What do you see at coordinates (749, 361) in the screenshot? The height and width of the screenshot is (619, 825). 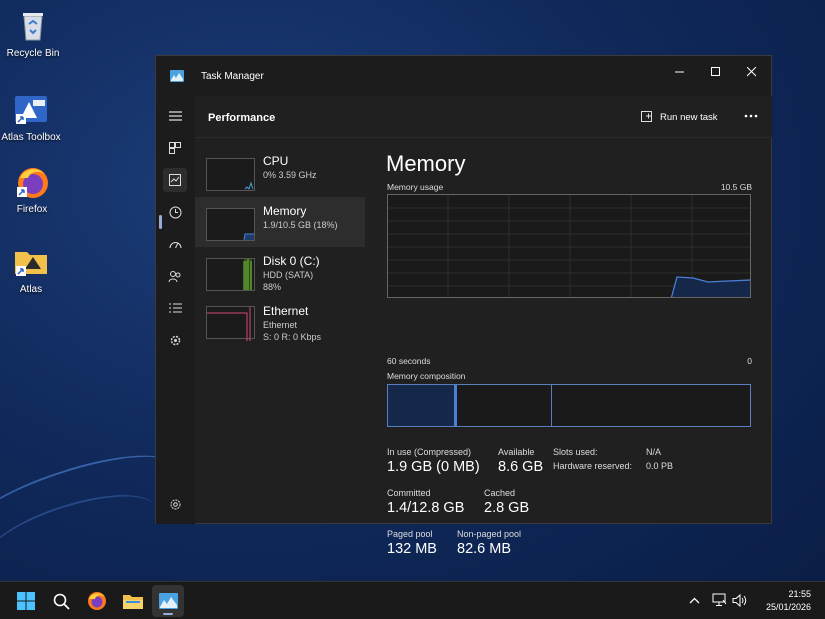 I see `graph-x-end-label: 0` at bounding box center [749, 361].